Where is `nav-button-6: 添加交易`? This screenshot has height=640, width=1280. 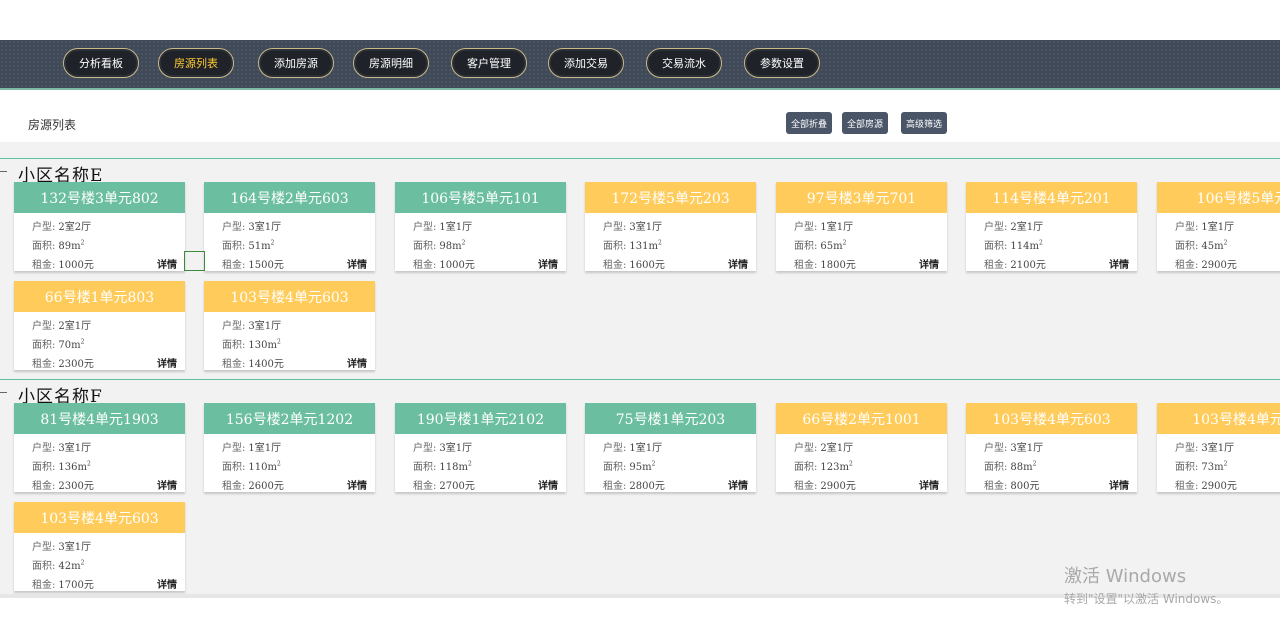 nav-button-6: 添加交易 is located at coordinates (586, 63).